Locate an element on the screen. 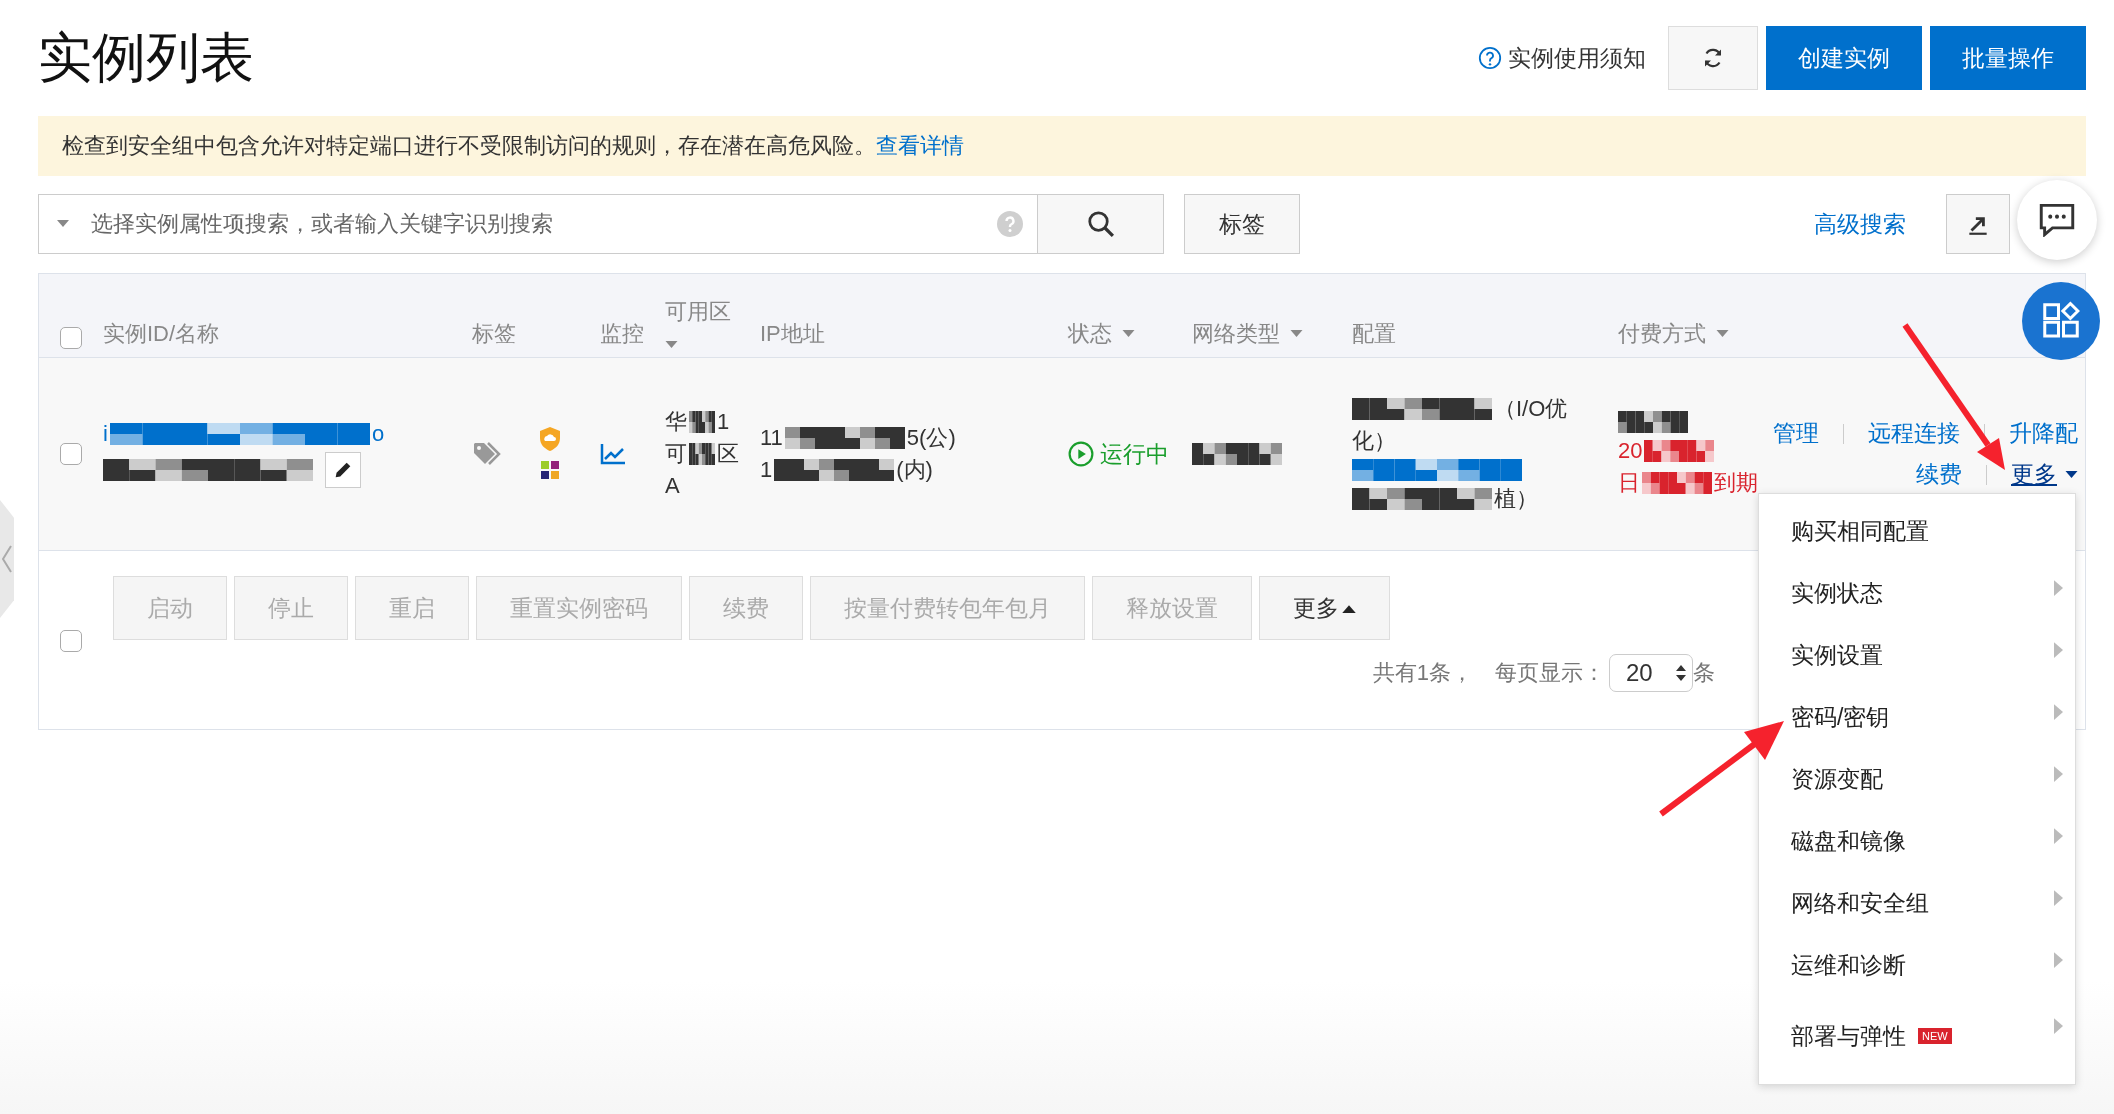  advanced-search-link: 高级搜索 is located at coordinates (1860, 224).